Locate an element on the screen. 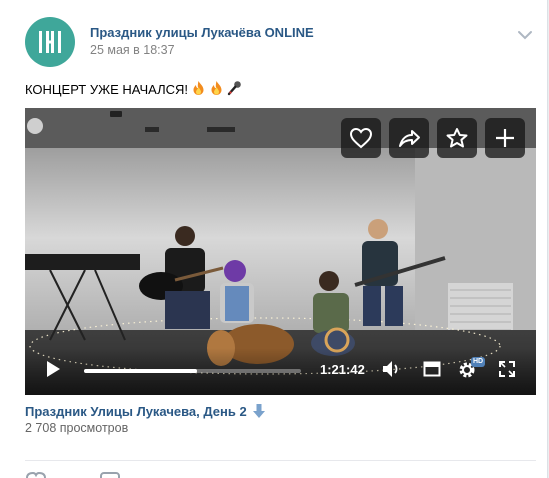 This screenshot has width=549, height=478. plus-icon is located at coordinates (505, 138).